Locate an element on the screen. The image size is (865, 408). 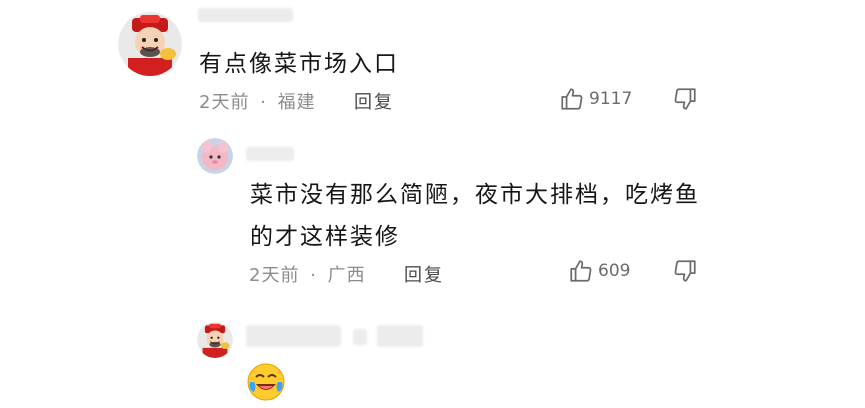
comment-meta: 2天前 · 广西 is located at coordinates (307, 274).